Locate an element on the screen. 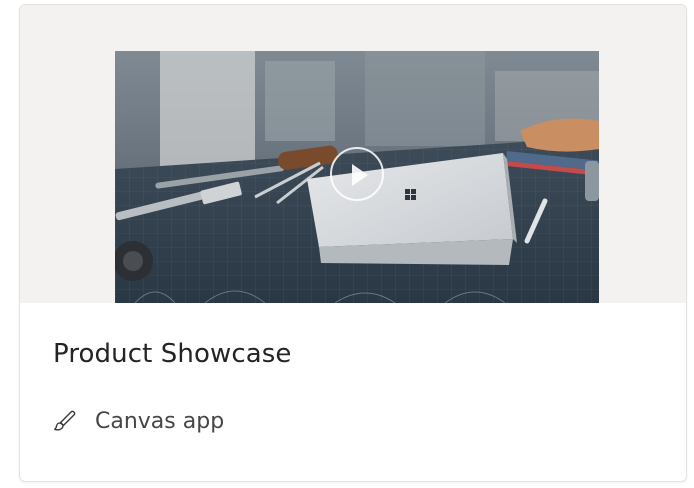  app-title: Product Showcase is located at coordinates (172, 354).